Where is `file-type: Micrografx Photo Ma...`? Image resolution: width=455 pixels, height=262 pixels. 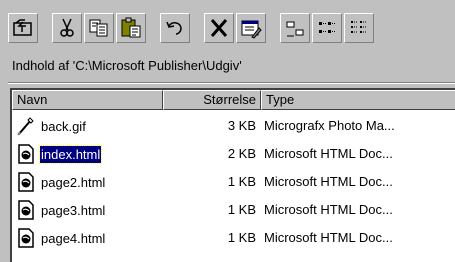
file-type: Micrografx Photo Ma... is located at coordinates (329, 125).